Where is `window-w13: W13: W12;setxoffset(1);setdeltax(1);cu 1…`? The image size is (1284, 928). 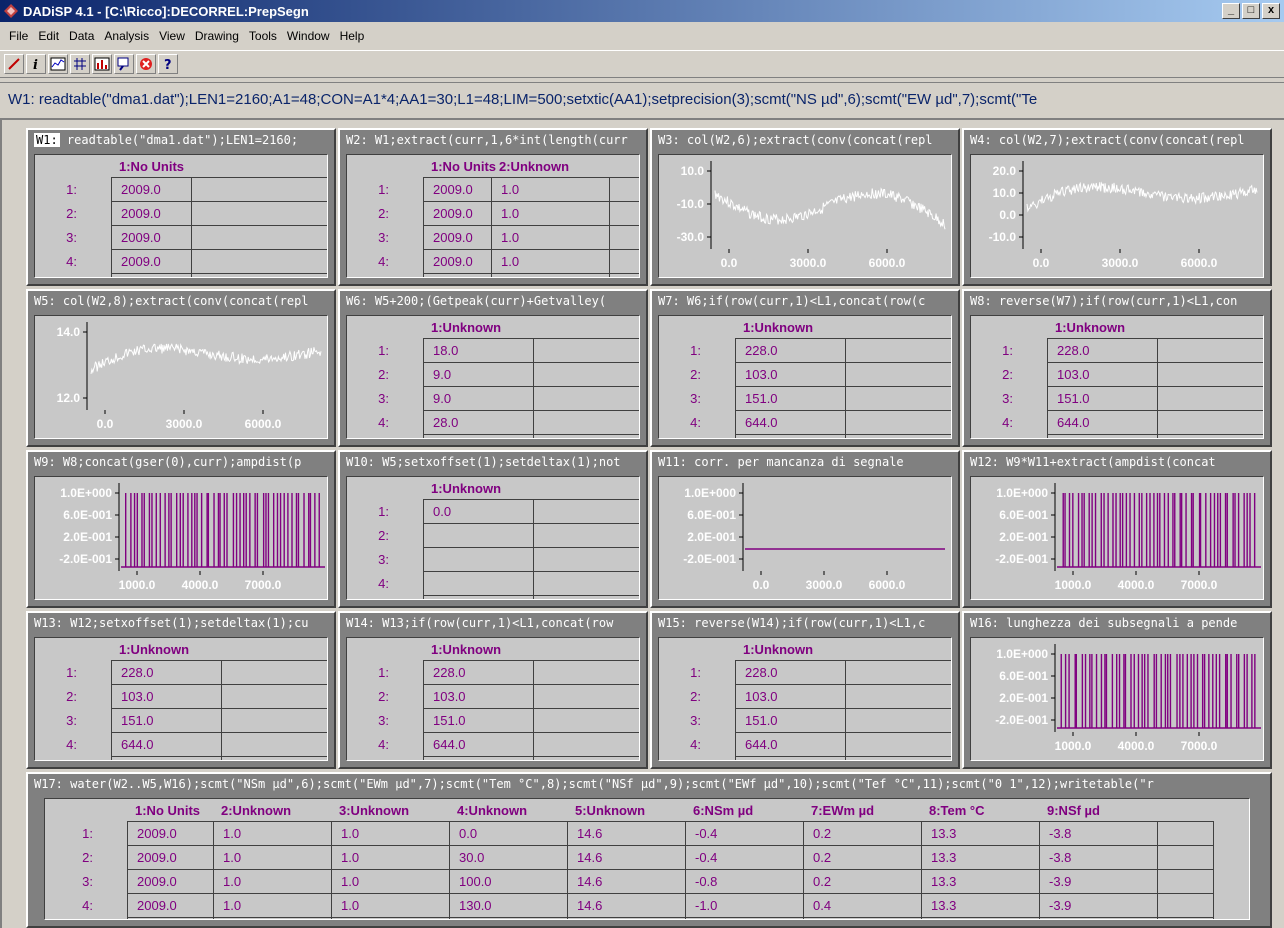
window-w13: W13: W12;setxoffset(1);setdeltax(1);cu 1… is located at coordinates (181, 690).